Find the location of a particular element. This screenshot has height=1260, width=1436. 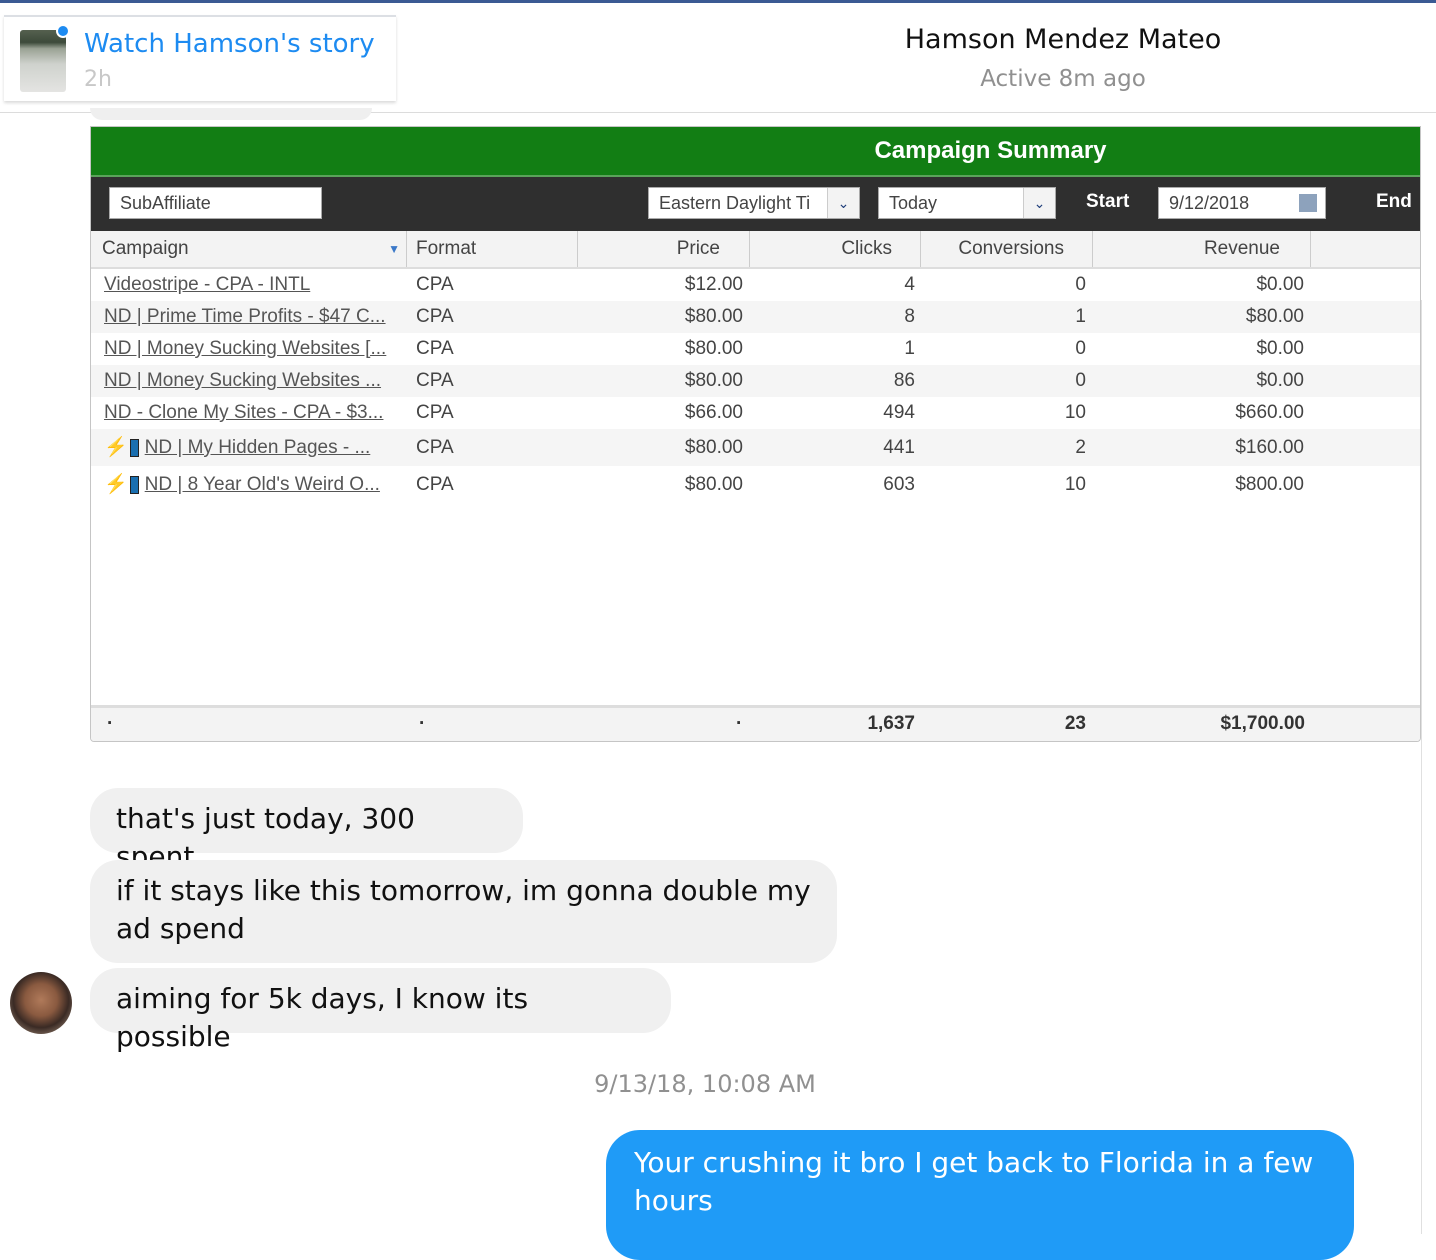

start-label: Start is located at coordinates (1108, 201).